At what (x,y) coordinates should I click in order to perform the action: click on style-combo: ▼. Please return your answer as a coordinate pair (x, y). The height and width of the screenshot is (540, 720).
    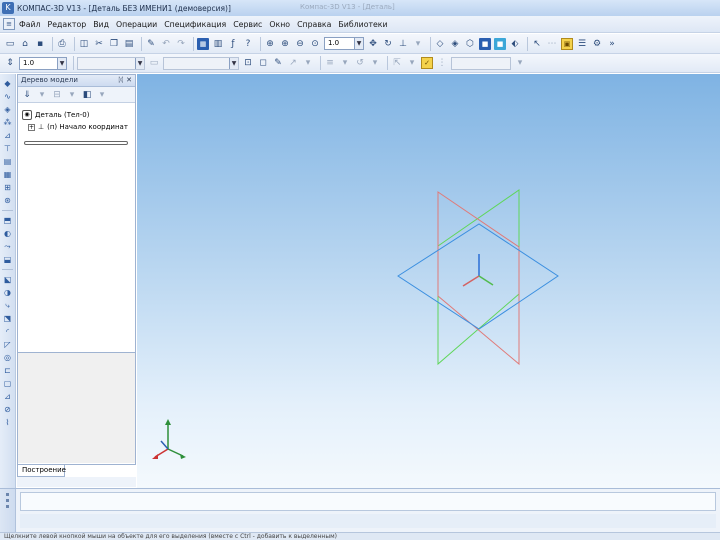
    Looking at the image, I should click on (201, 63).